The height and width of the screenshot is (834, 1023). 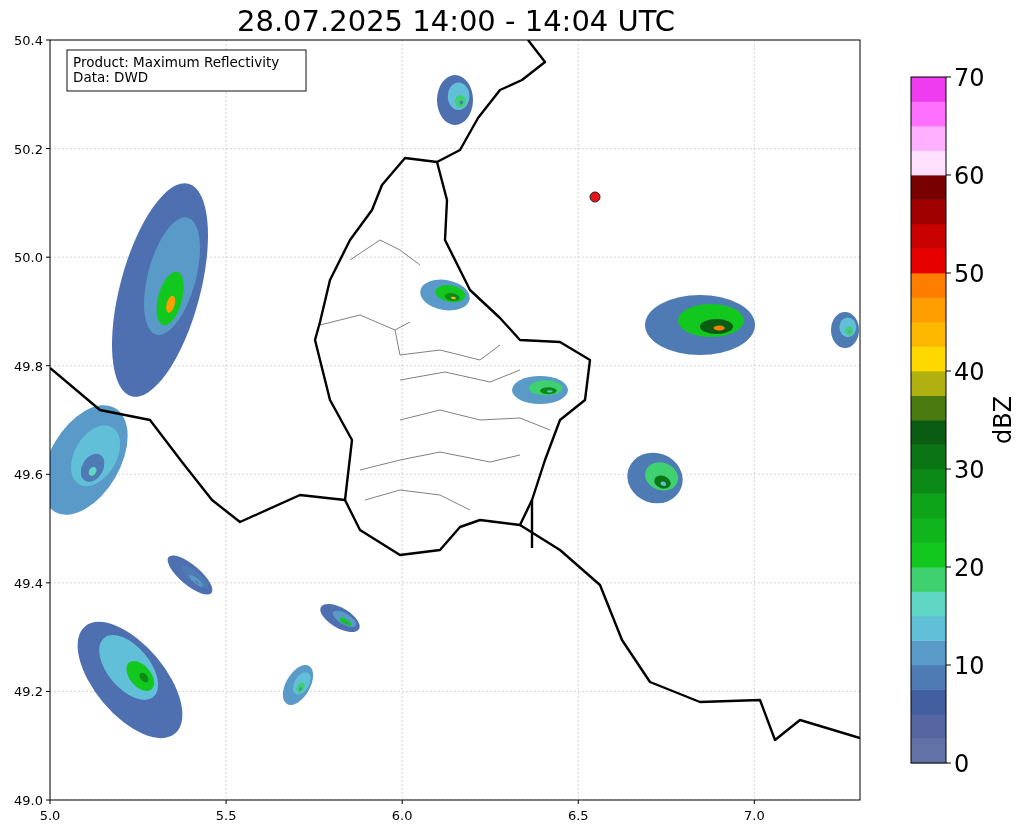 I want to click on legend-text: Product: Maximum Reflectivity, so click(x=176, y=62).